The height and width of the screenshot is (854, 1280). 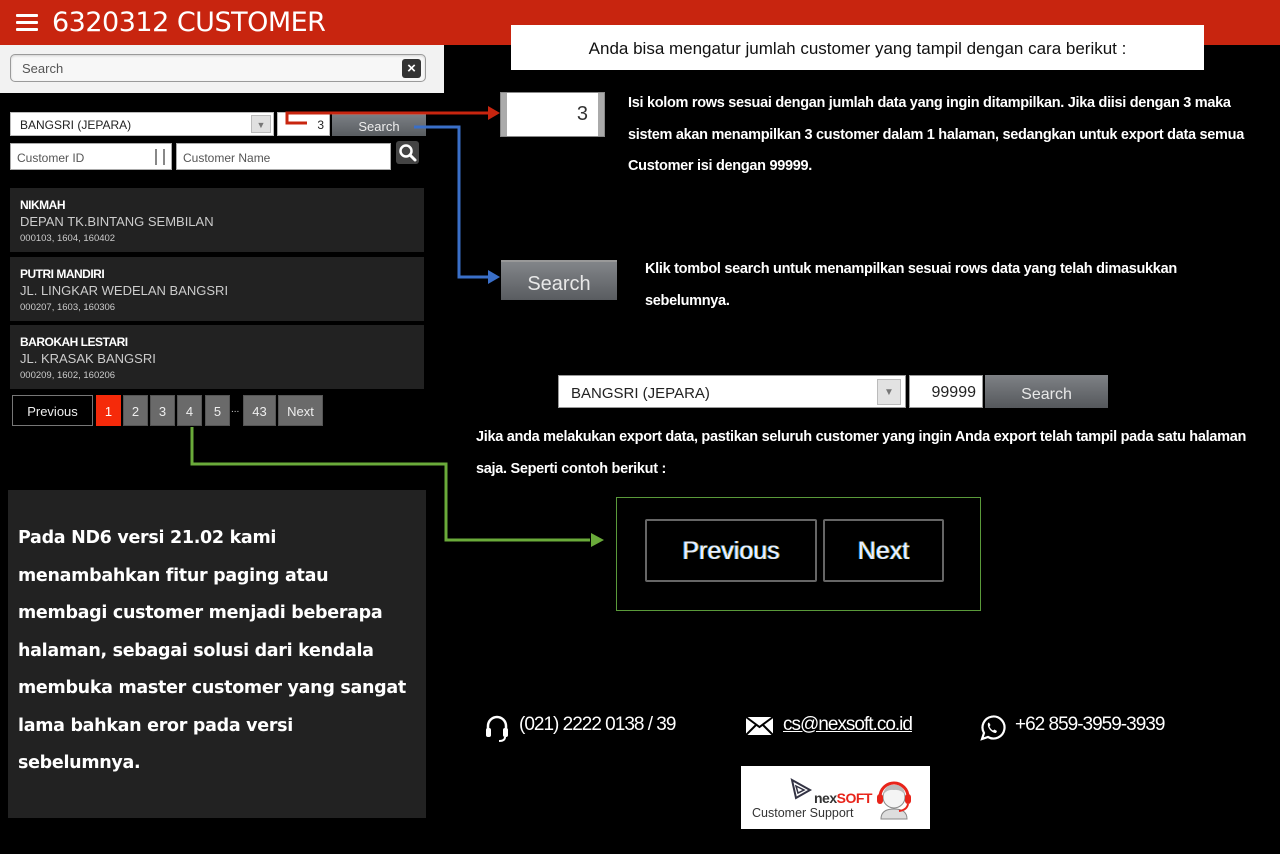 What do you see at coordinates (189, 22) in the screenshot?
I see `app-title: 6320312 CUSTOMER` at bounding box center [189, 22].